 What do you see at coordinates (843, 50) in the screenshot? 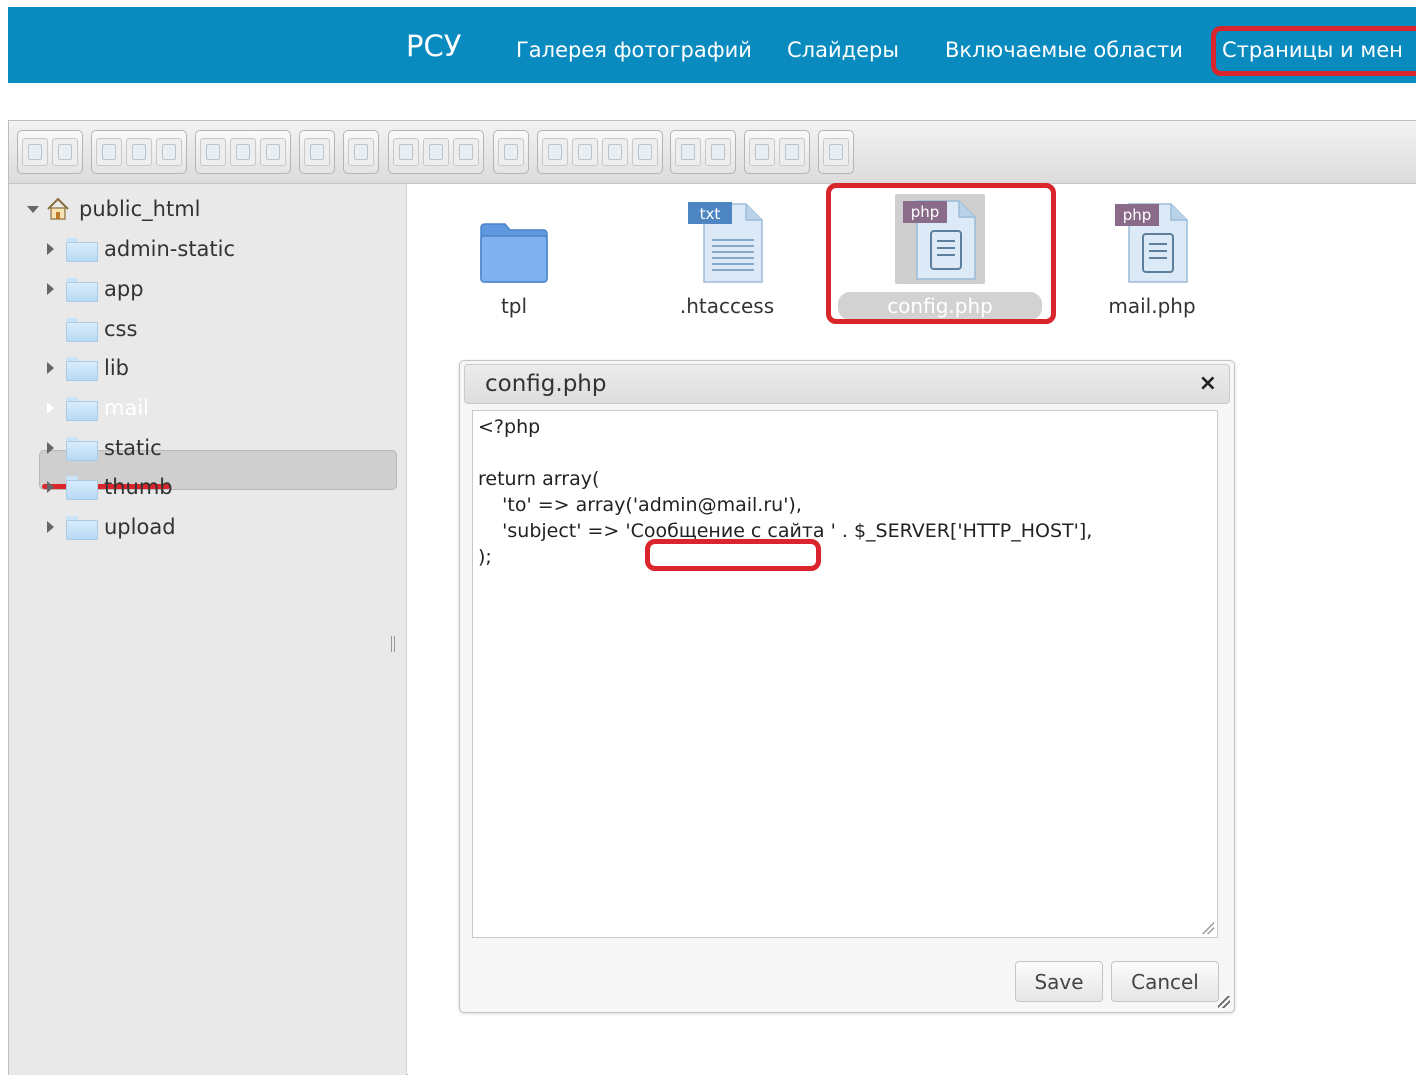
I see `nav-item-sliders: Слайдеры` at bounding box center [843, 50].